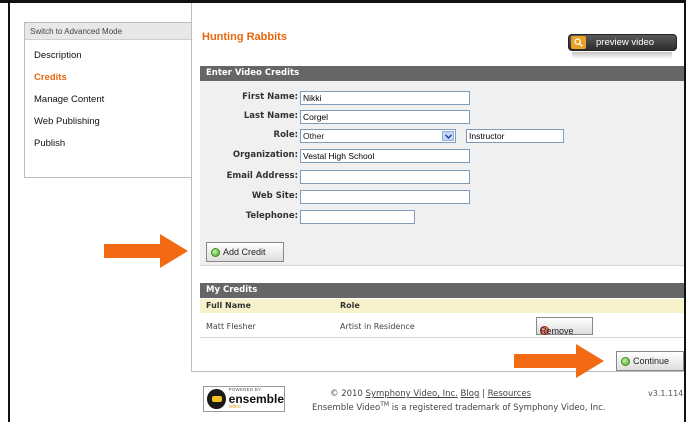 Image resolution: width=686 pixels, height=422 pixels. Describe the element at coordinates (470, 394) in the screenshot. I see `blog-link: Blog` at that location.